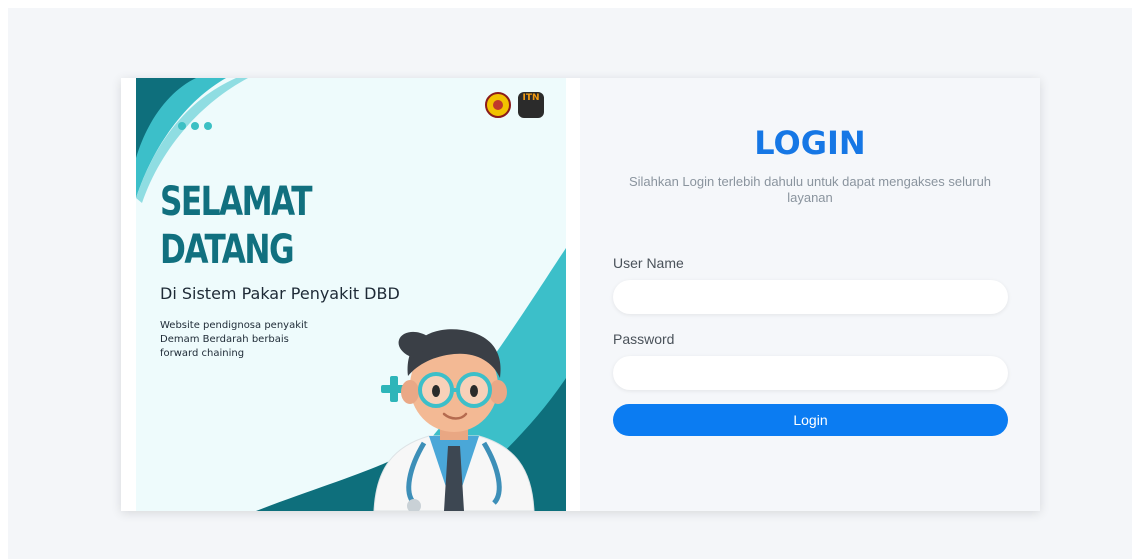 The image size is (1132, 559). I want to click on username-input, so click(810, 297).